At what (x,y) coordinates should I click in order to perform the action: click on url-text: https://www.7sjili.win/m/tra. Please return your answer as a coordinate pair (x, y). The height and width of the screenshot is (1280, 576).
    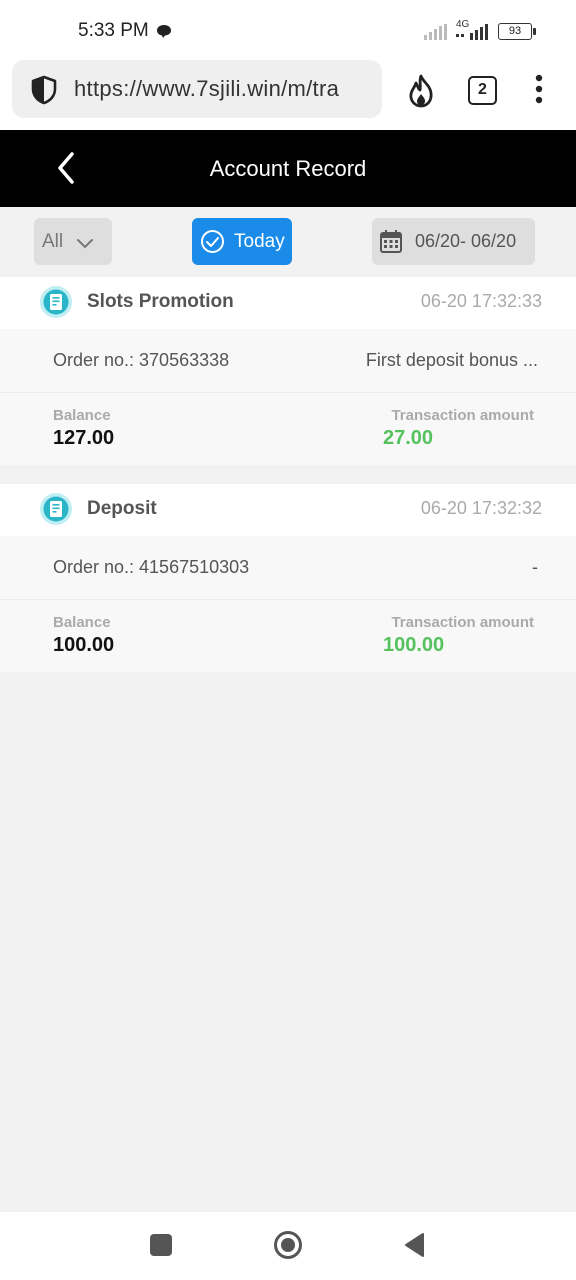
    Looking at the image, I should click on (206, 89).